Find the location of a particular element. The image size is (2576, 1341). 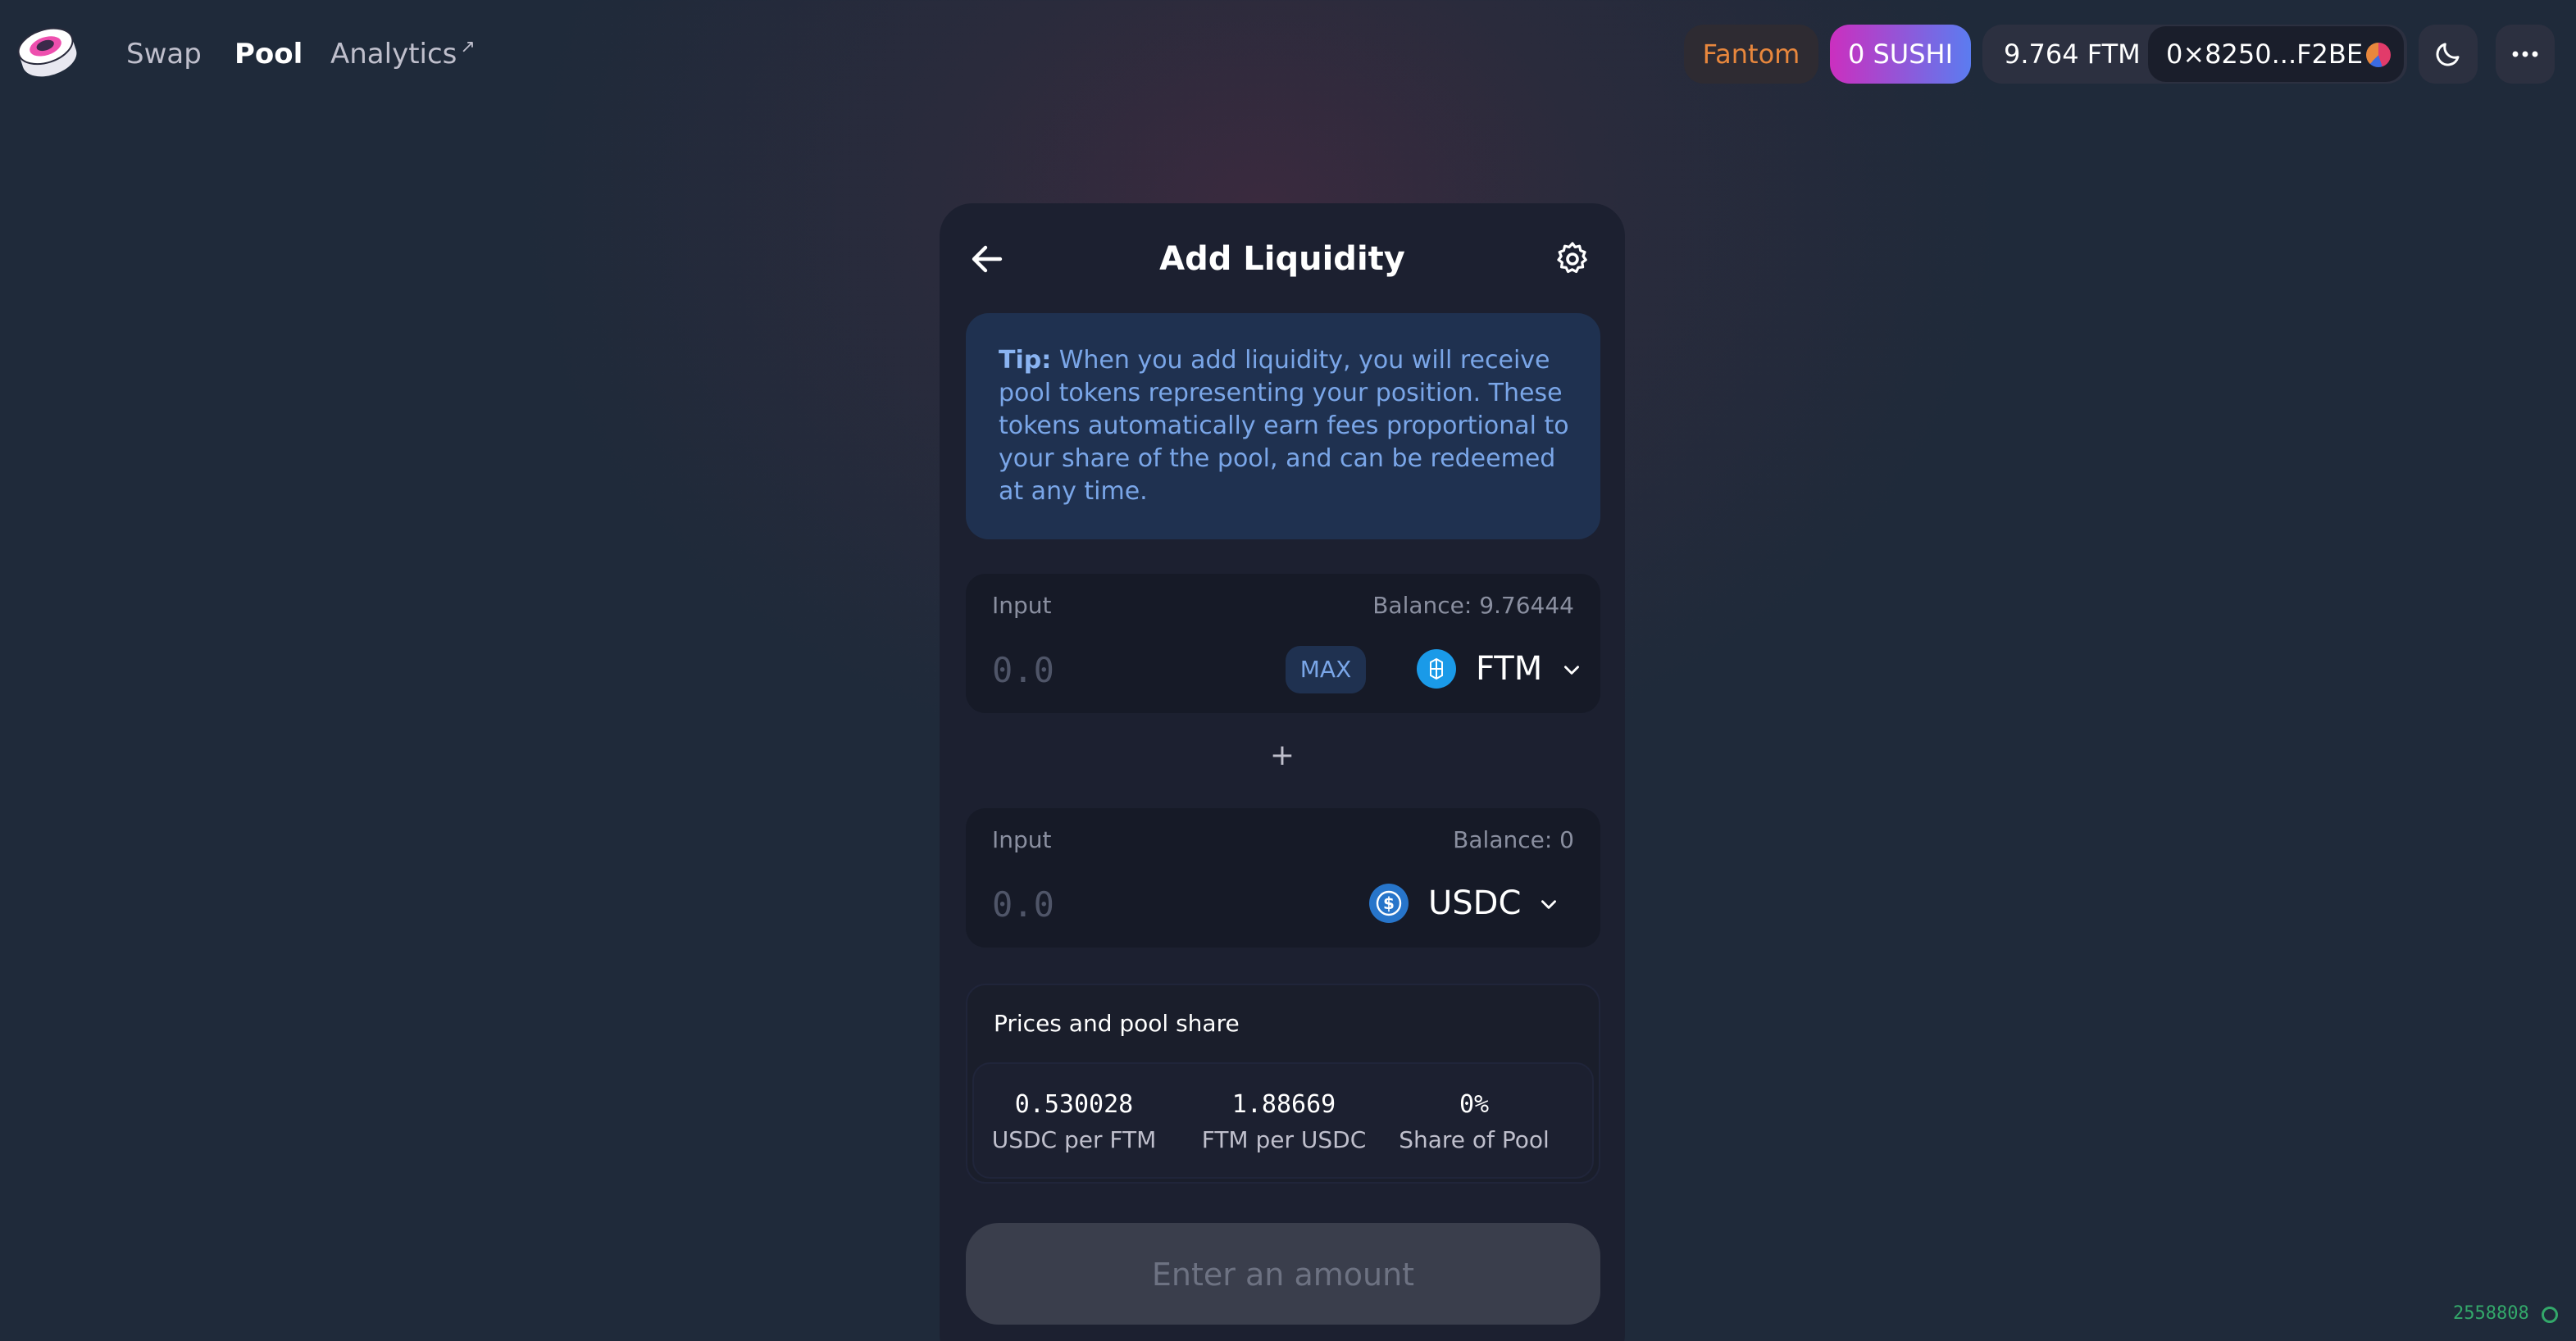

token-select-a: FTM is located at coordinates (1504, 669).